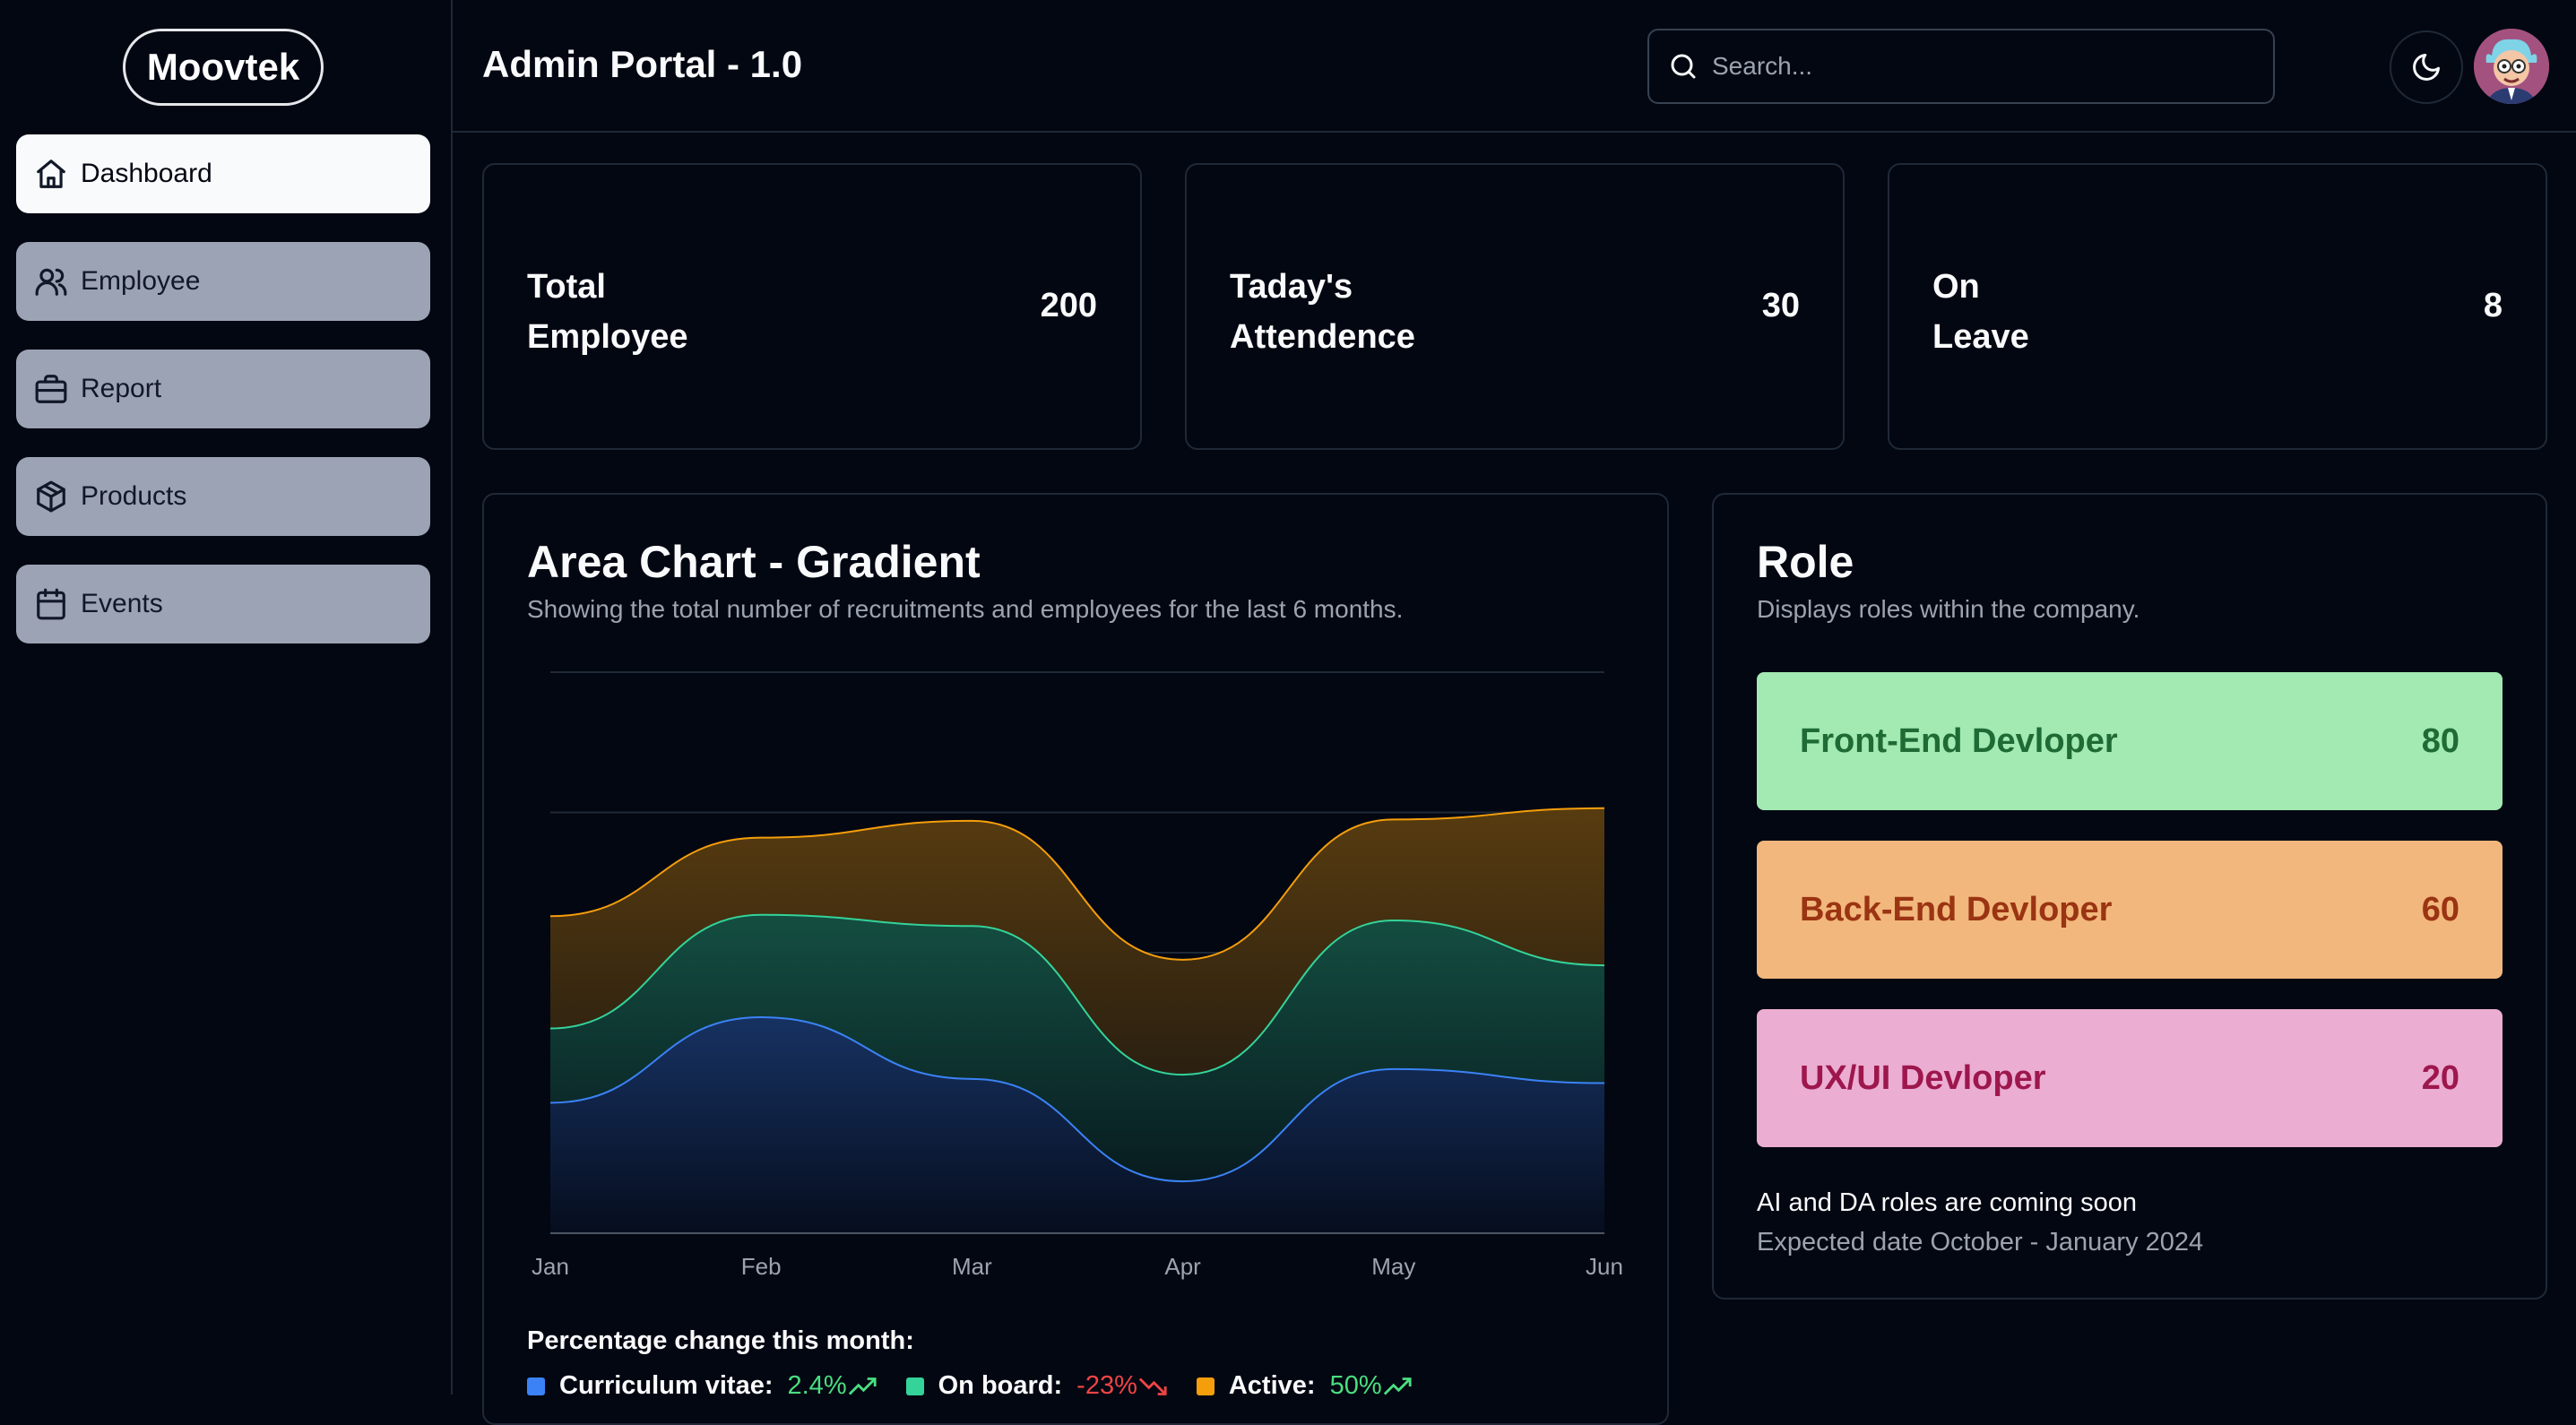  I want to click on percent-value: 2.4%, so click(817, 1385).